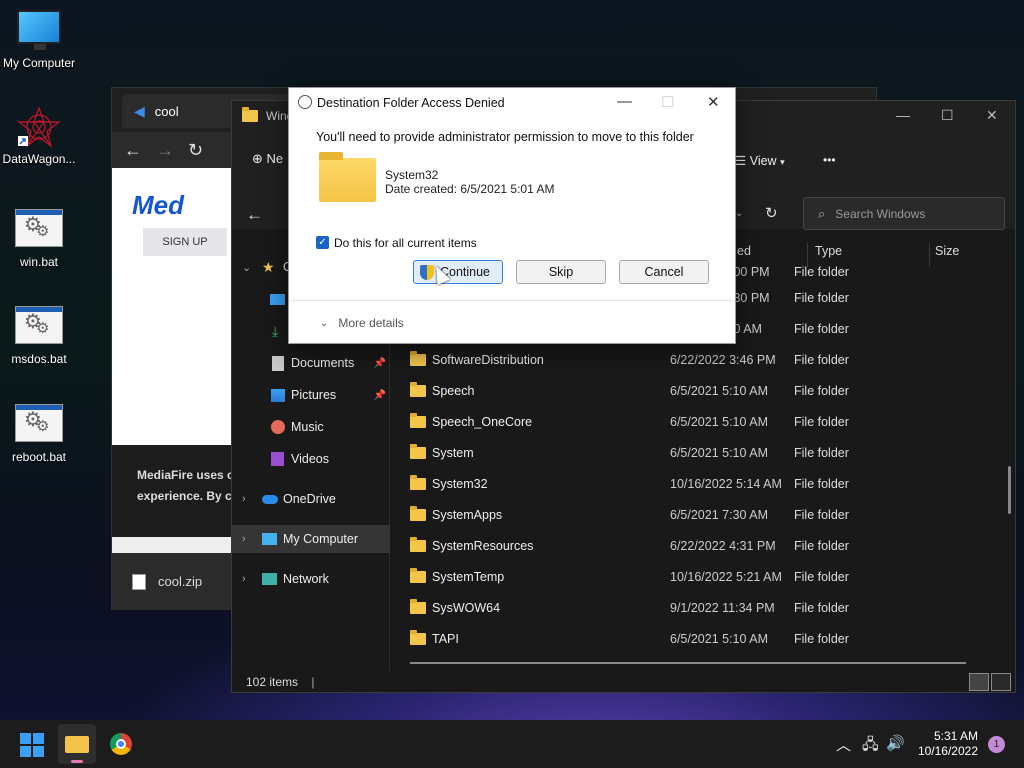 Image resolution: width=1024 pixels, height=768 pixels. What do you see at coordinates (277, 299) in the screenshot?
I see `desktop-icon` at bounding box center [277, 299].